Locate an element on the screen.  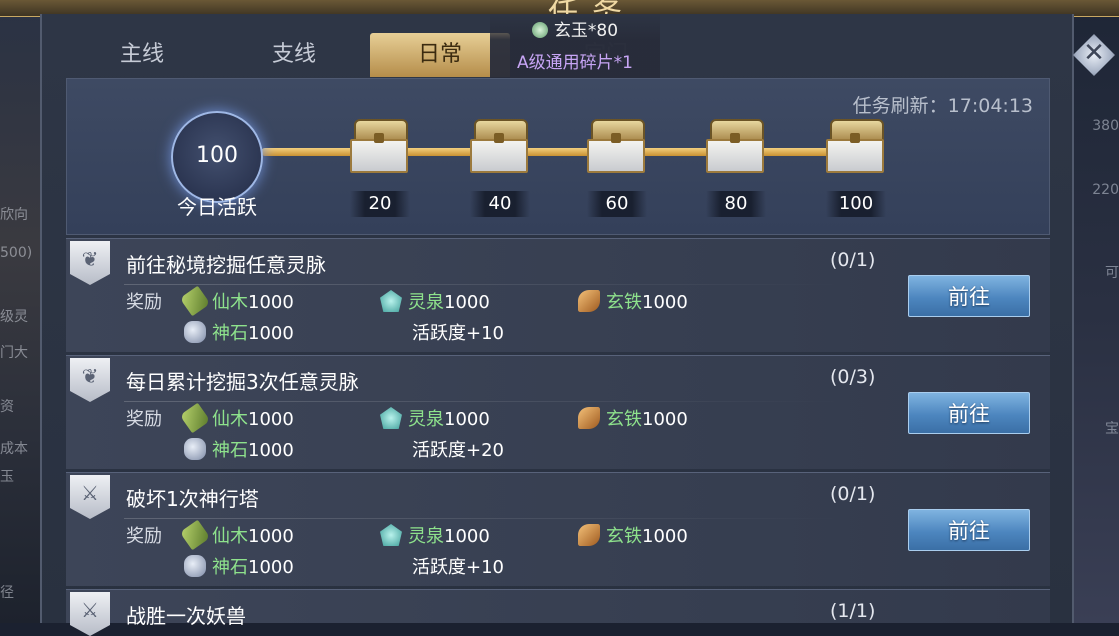
activity-orb: 100 is located at coordinates (217, 157).